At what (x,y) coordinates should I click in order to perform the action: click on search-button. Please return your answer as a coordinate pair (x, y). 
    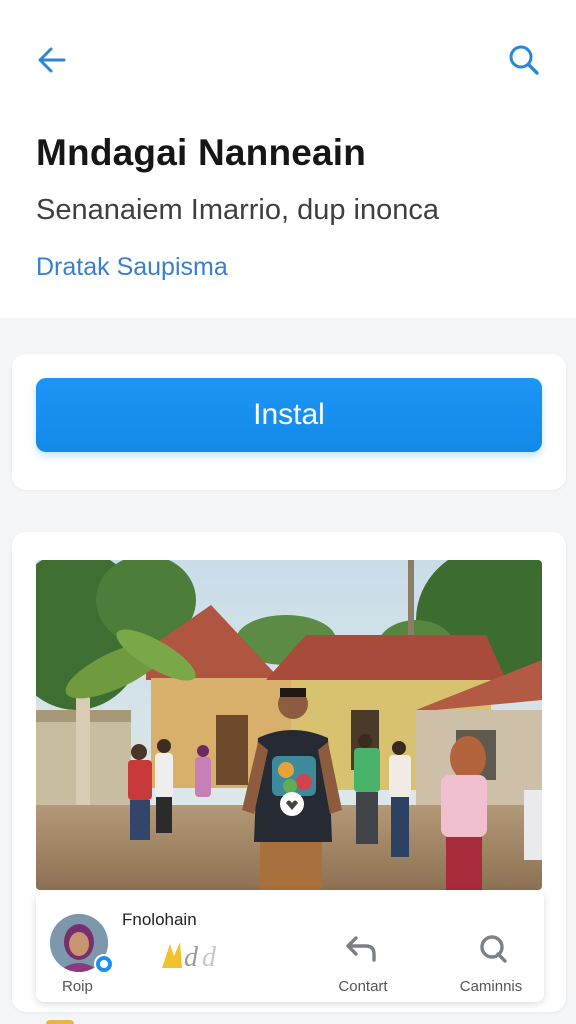
    Looking at the image, I should click on (524, 62).